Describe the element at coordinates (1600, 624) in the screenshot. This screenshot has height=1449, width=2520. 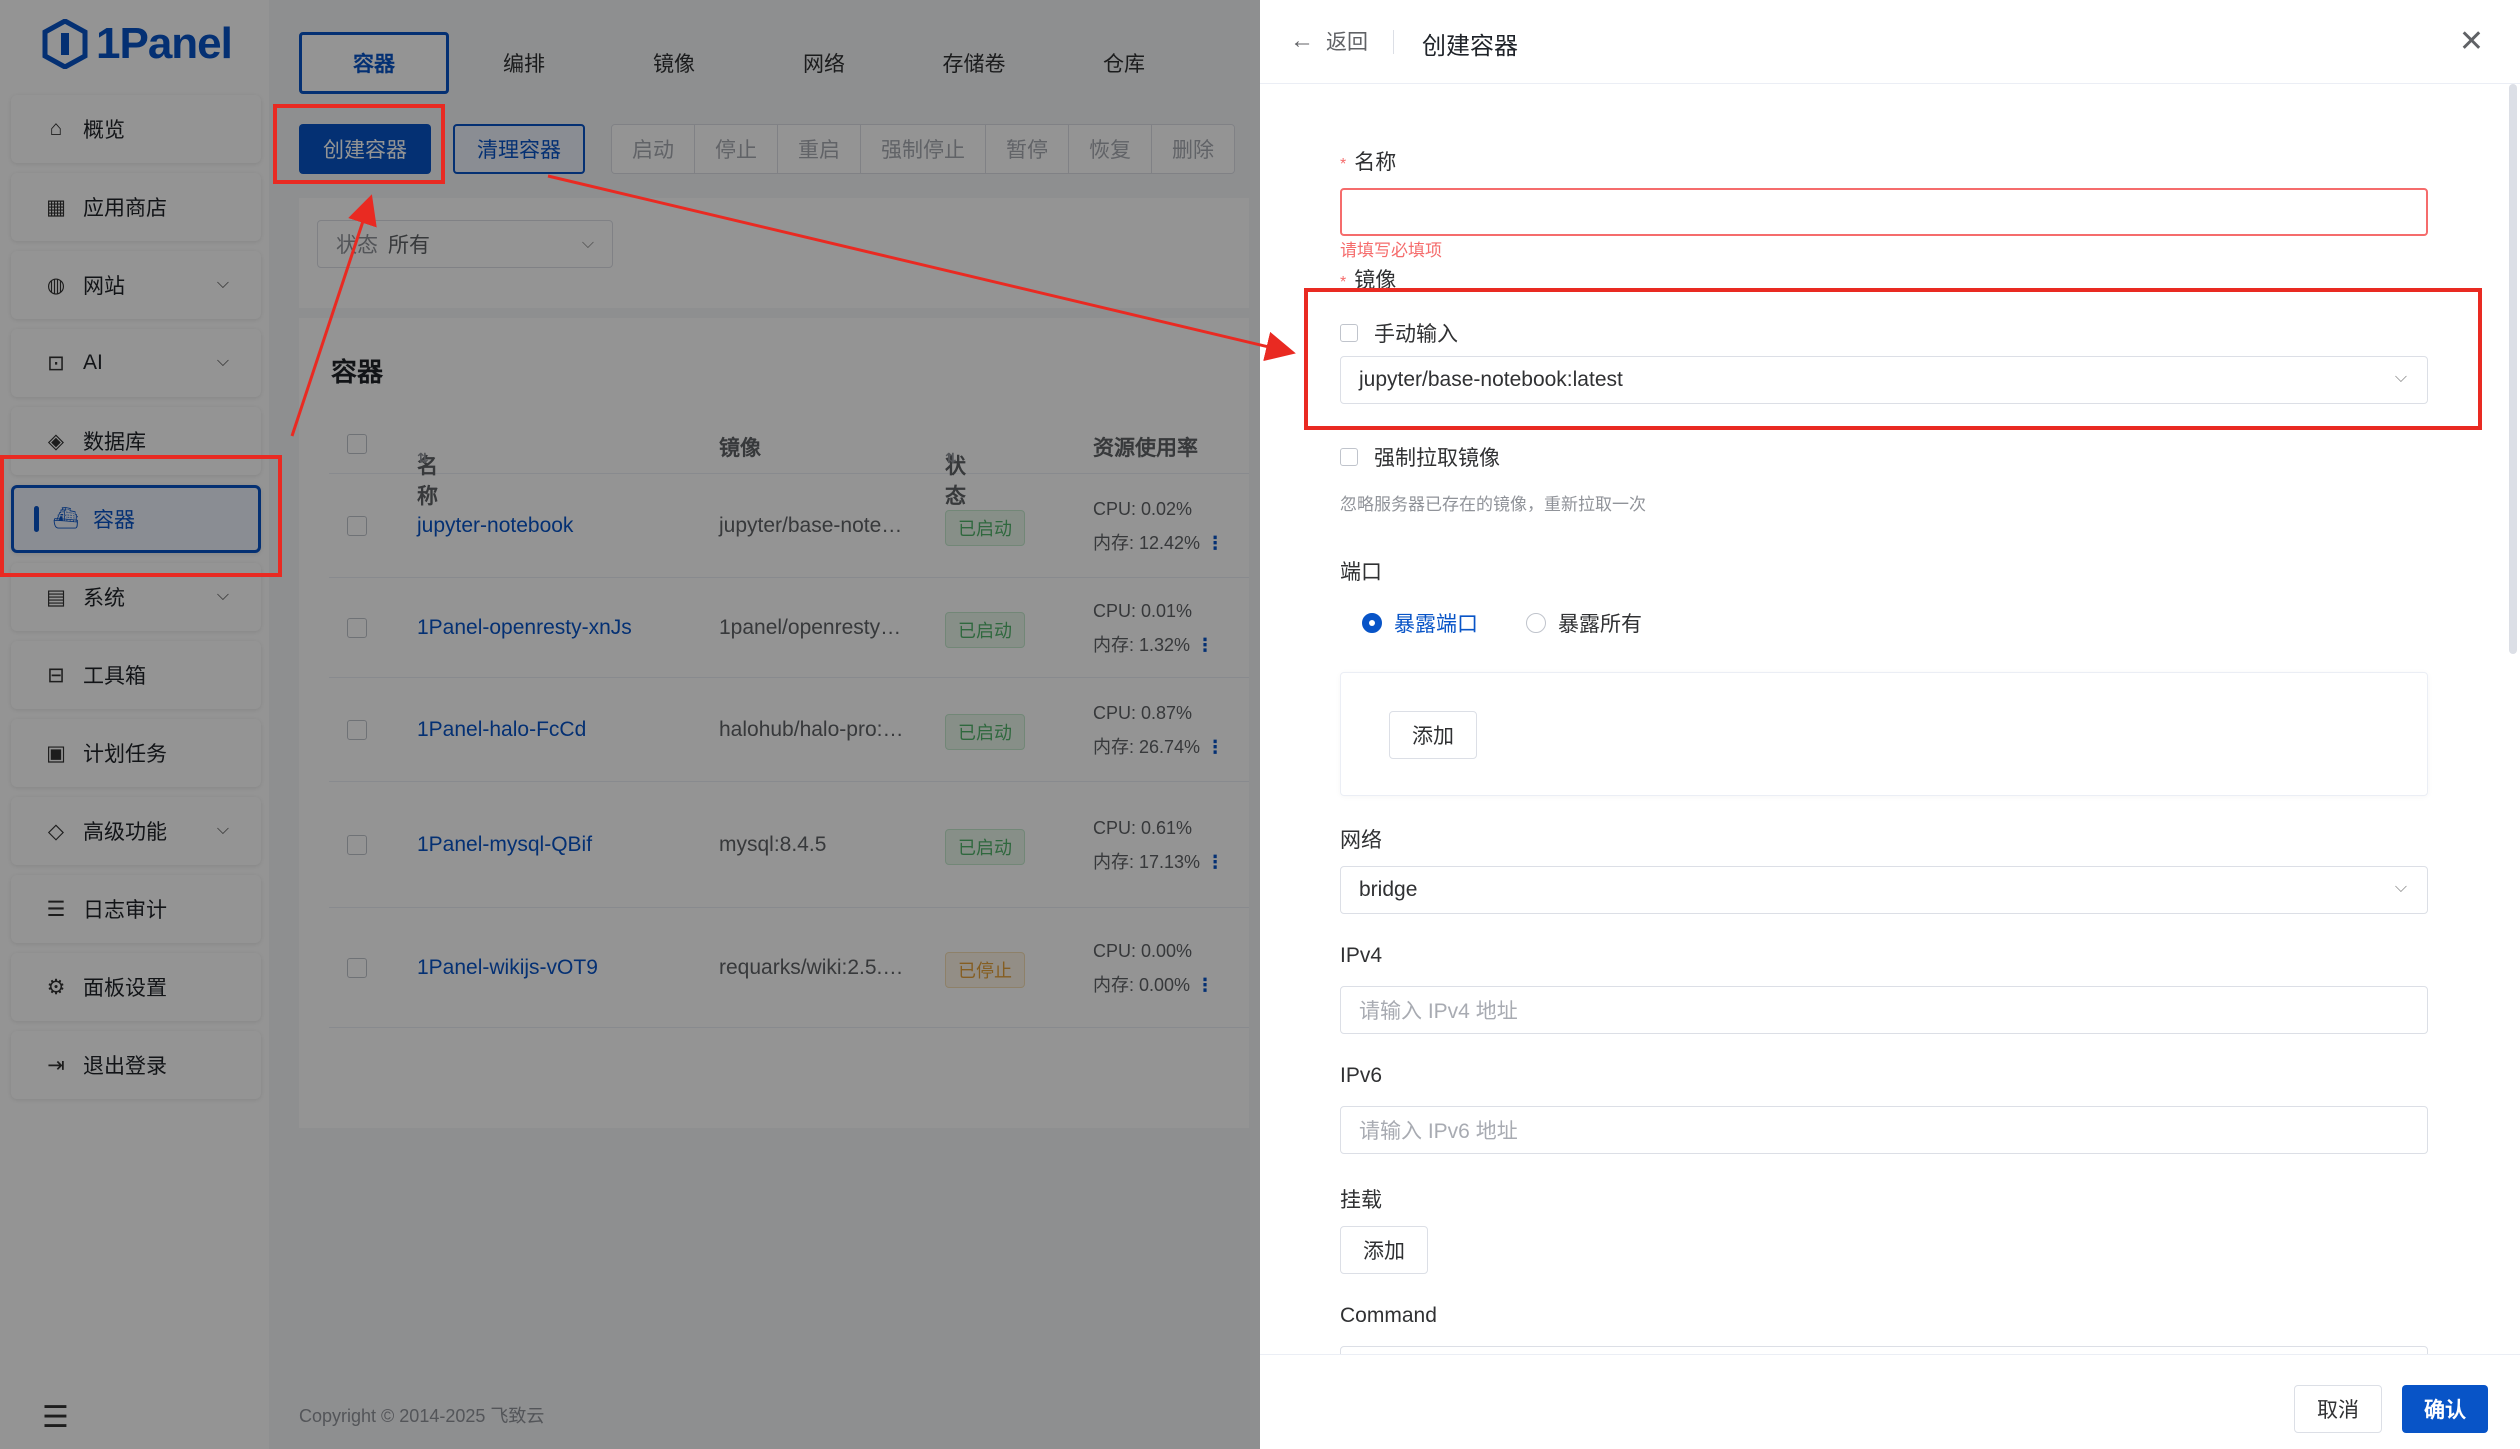
I see `expose-all-label: 暴露所有` at that location.